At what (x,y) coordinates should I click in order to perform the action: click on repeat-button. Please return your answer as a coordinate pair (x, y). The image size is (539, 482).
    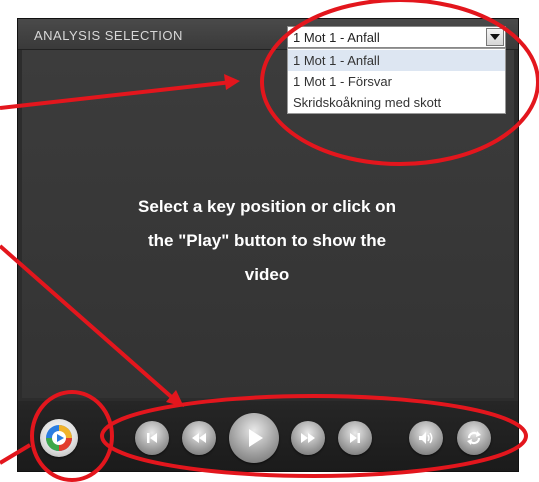
    Looking at the image, I should click on (474, 438).